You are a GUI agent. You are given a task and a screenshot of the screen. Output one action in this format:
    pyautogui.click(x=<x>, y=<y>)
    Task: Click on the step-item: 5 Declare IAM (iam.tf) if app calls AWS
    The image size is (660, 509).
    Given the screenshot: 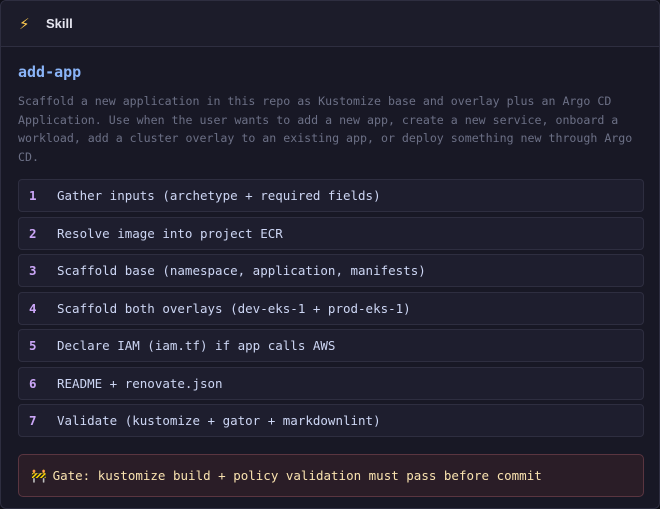 What is the action you would take?
    pyautogui.click(x=331, y=345)
    